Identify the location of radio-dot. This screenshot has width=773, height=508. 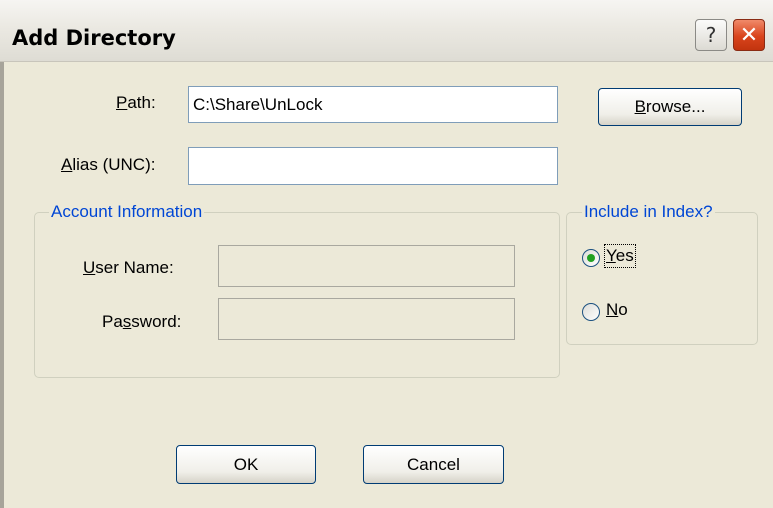
(591, 258).